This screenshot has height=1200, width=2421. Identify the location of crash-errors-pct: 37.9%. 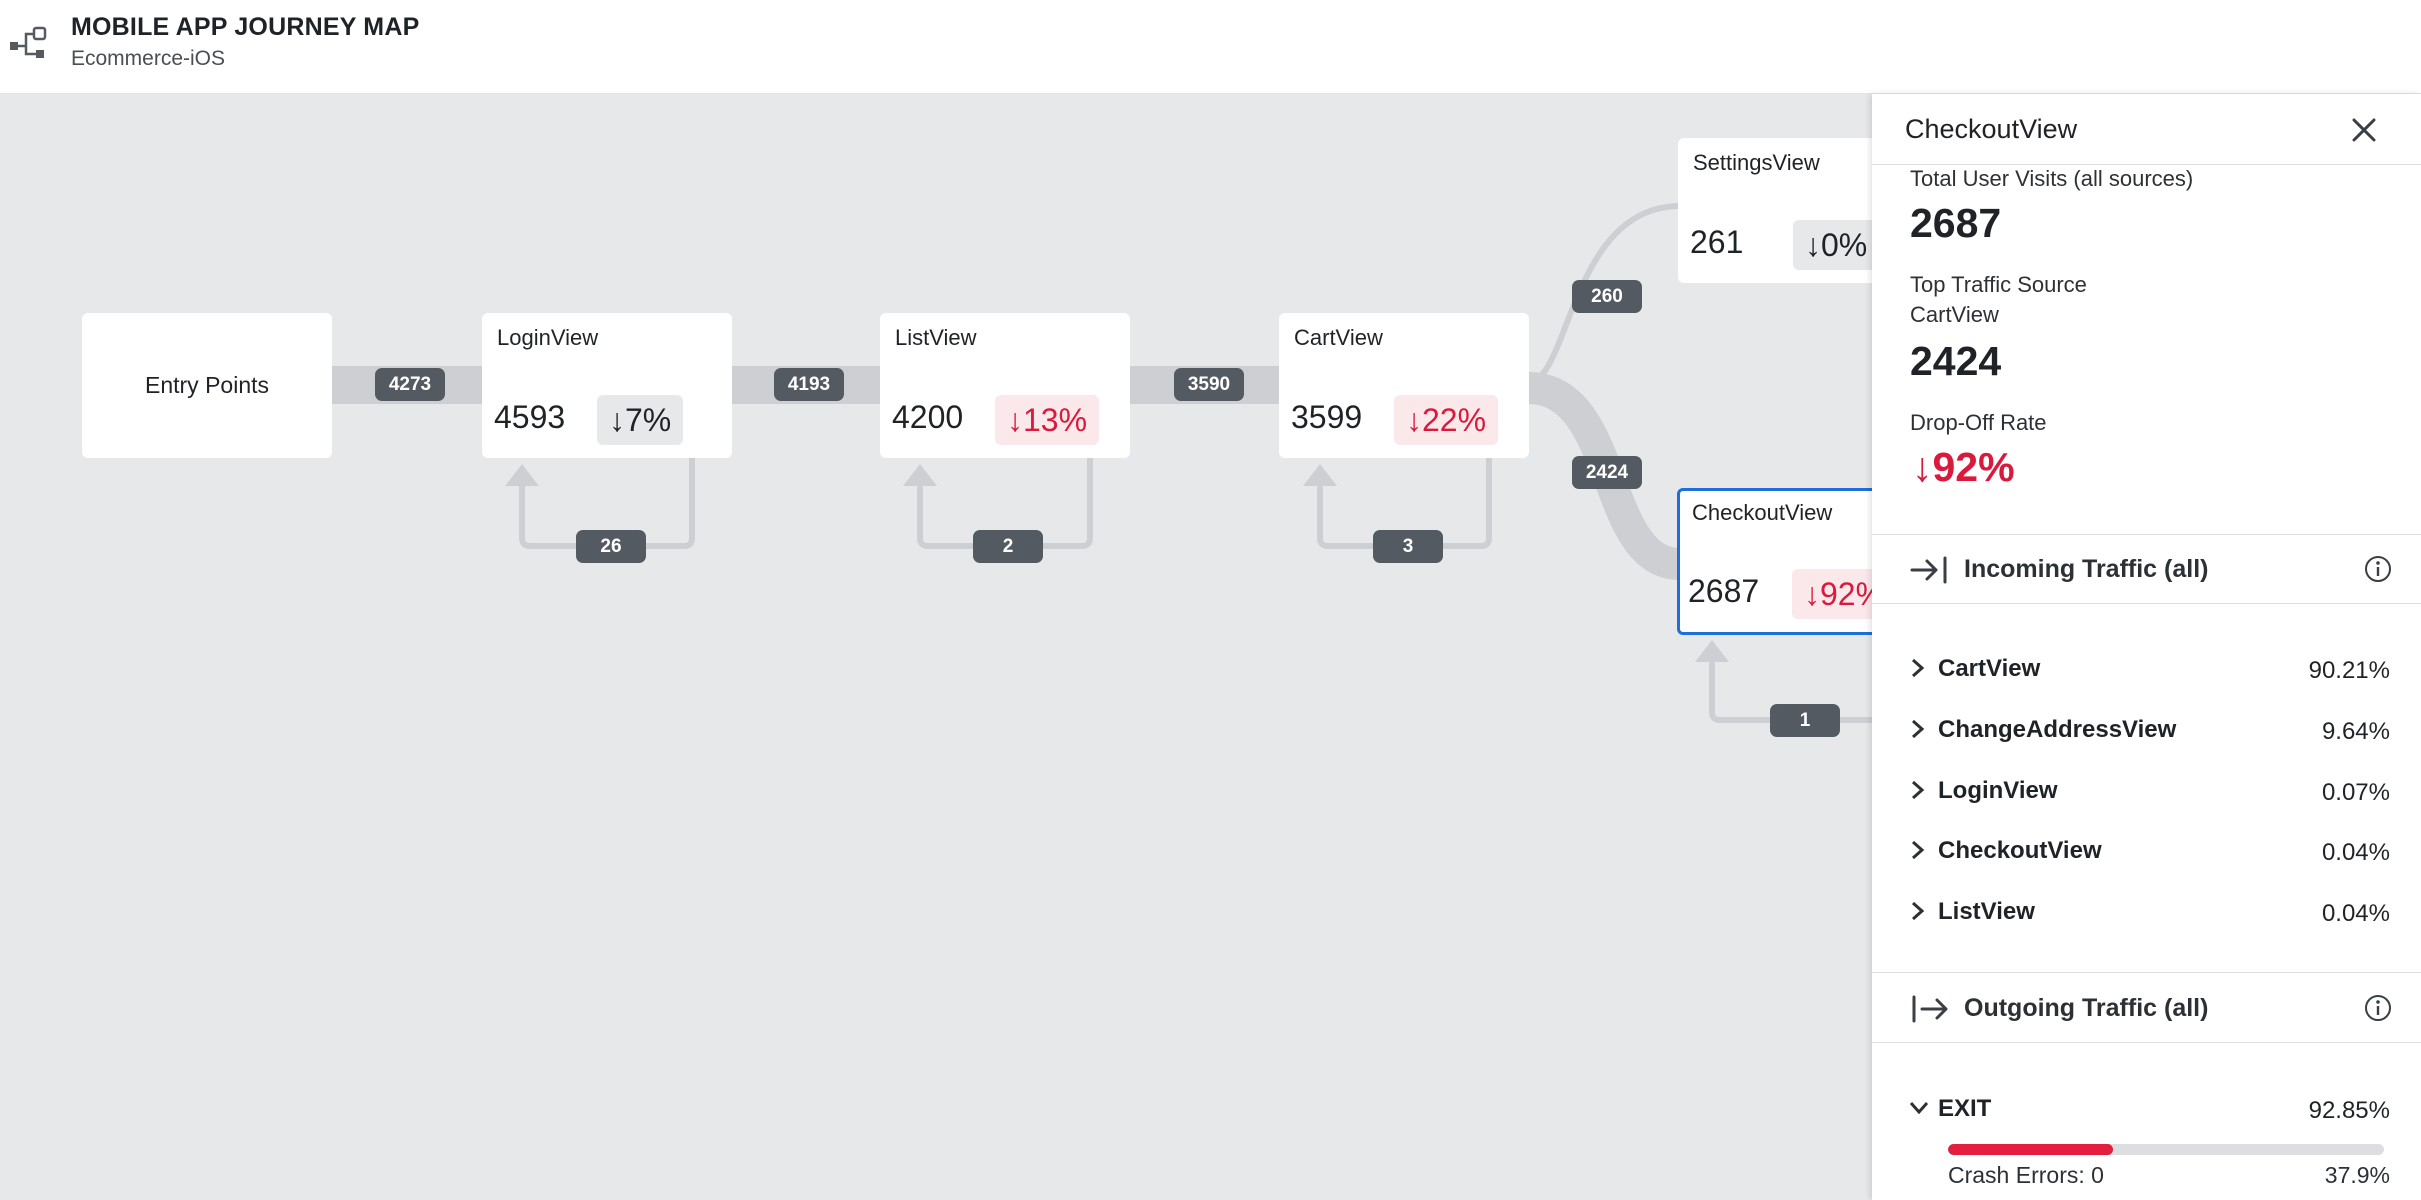
(2357, 1175).